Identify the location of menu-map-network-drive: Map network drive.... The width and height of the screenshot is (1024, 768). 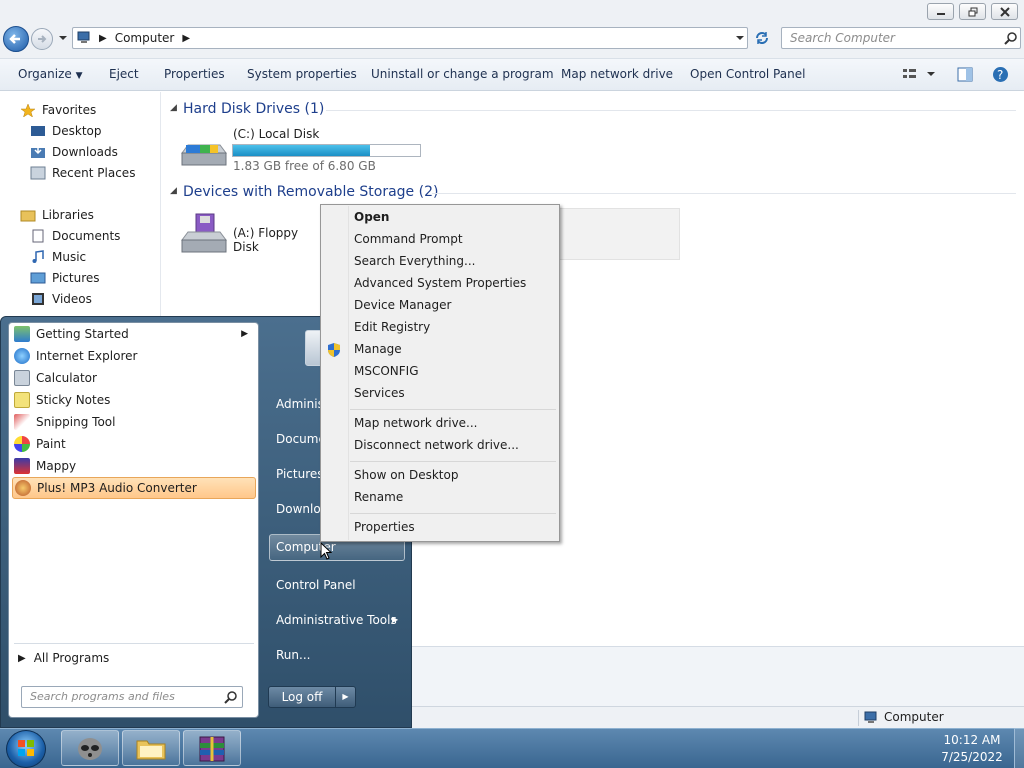
(416, 423).